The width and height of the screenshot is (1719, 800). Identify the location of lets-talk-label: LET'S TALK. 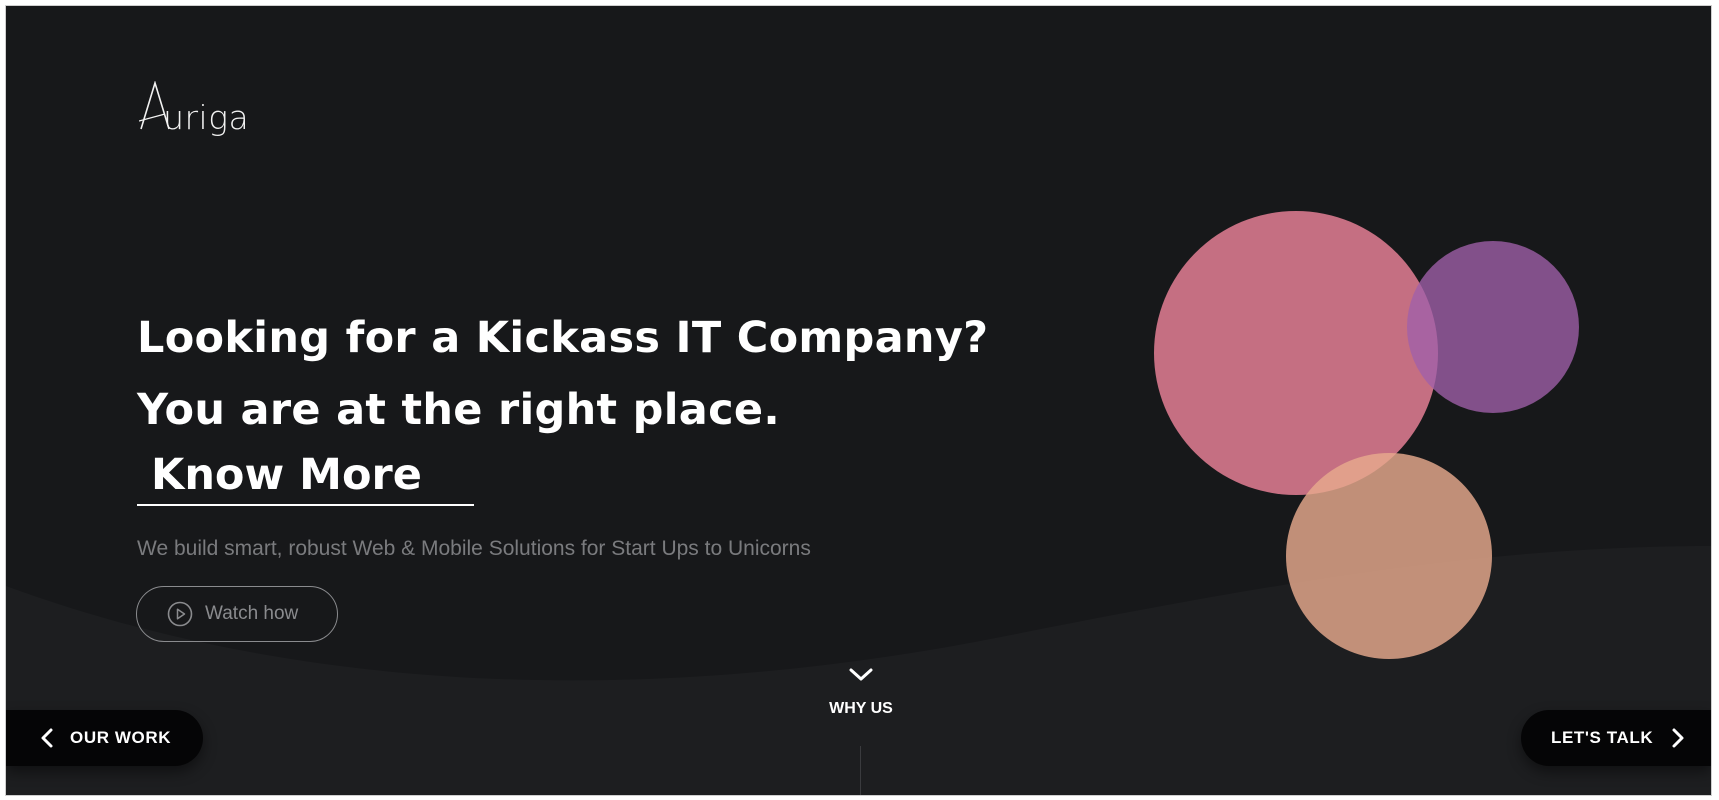
(1602, 737).